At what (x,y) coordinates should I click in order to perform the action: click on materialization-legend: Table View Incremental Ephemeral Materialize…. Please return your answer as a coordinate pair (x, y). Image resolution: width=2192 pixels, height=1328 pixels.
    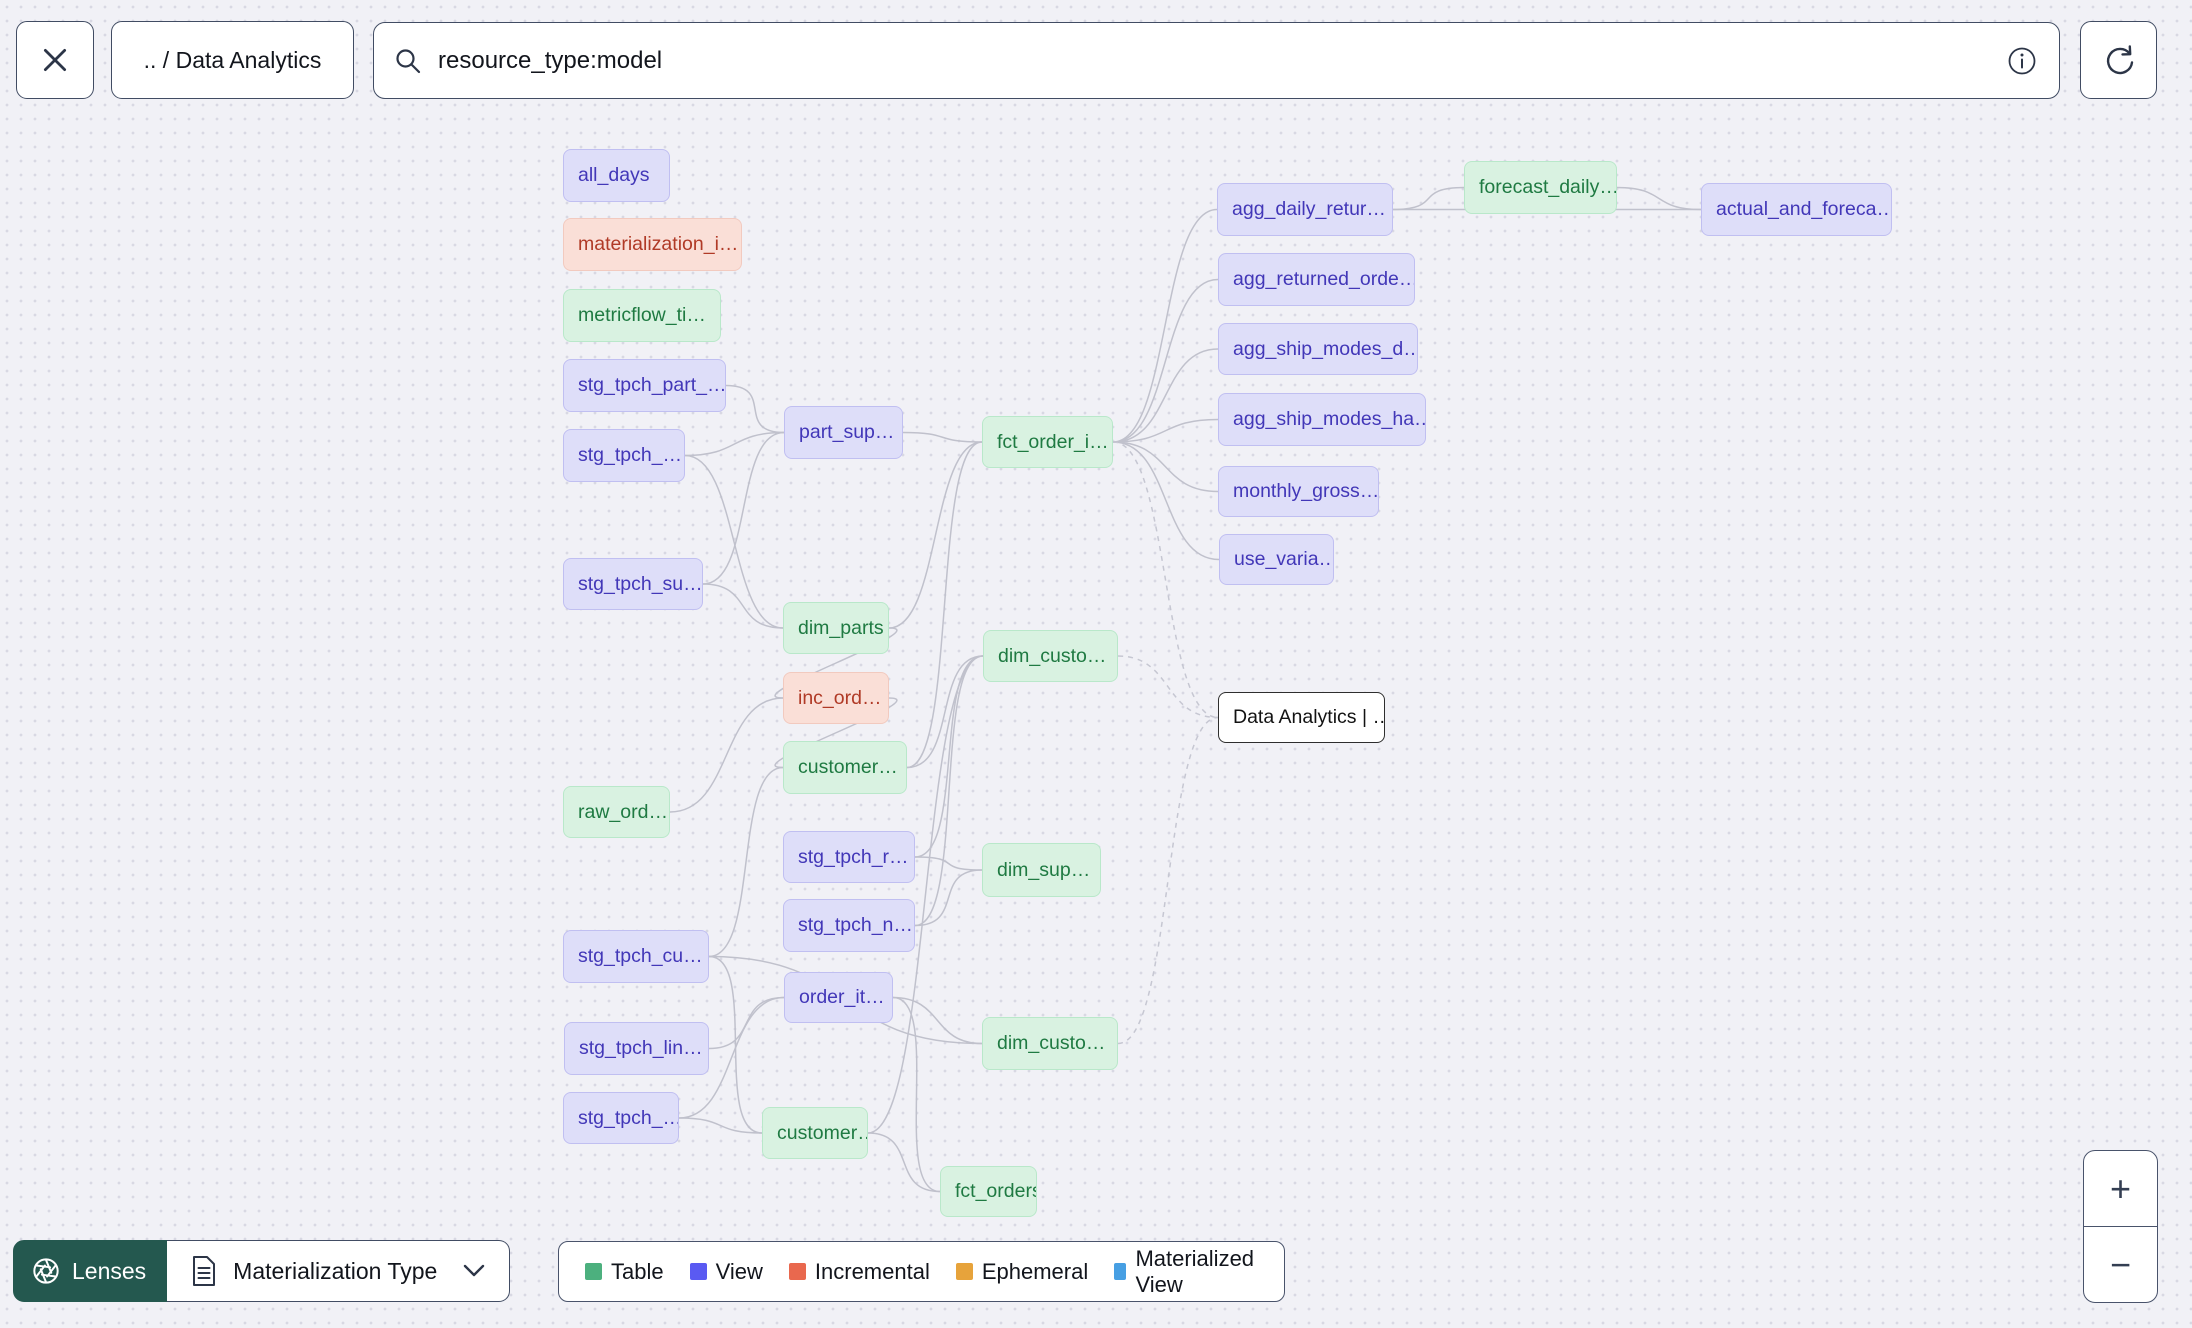
    Looking at the image, I should click on (921, 1271).